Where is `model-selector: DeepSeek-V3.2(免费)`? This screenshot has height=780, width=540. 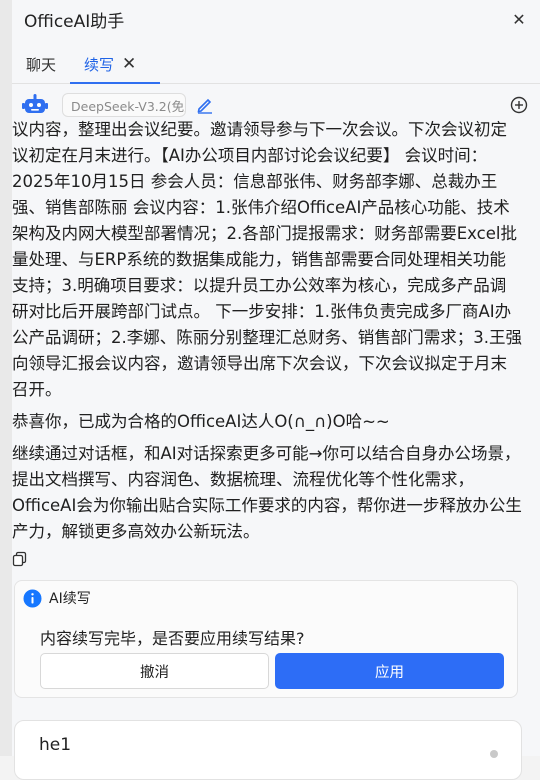
model-selector: DeepSeek-V3.2(免费) is located at coordinates (124, 105).